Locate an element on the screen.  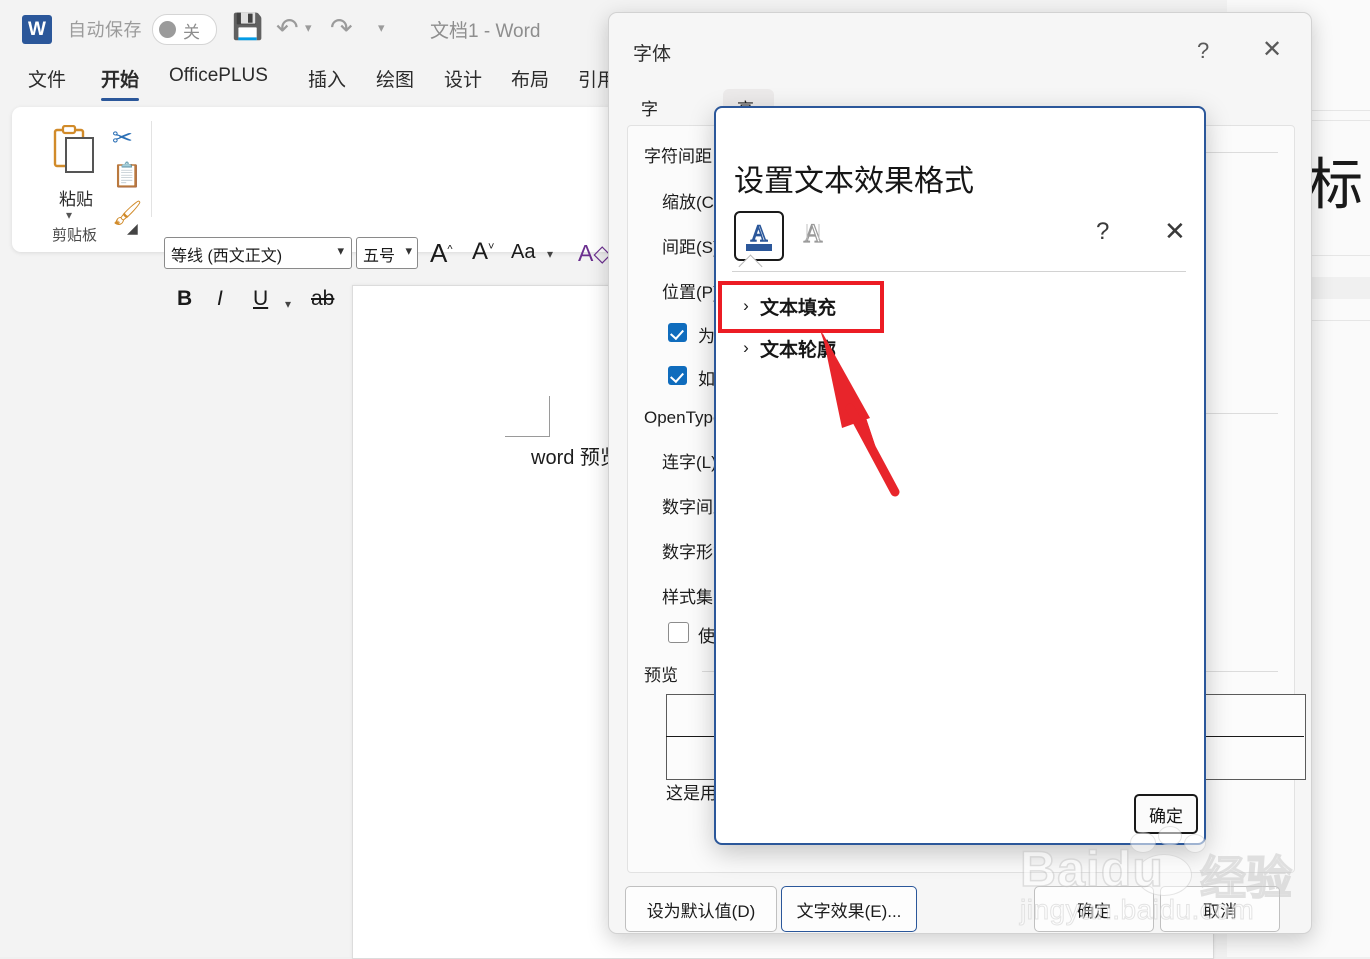
text-fill-outline-tab: A is located at coordinates (759, 236).